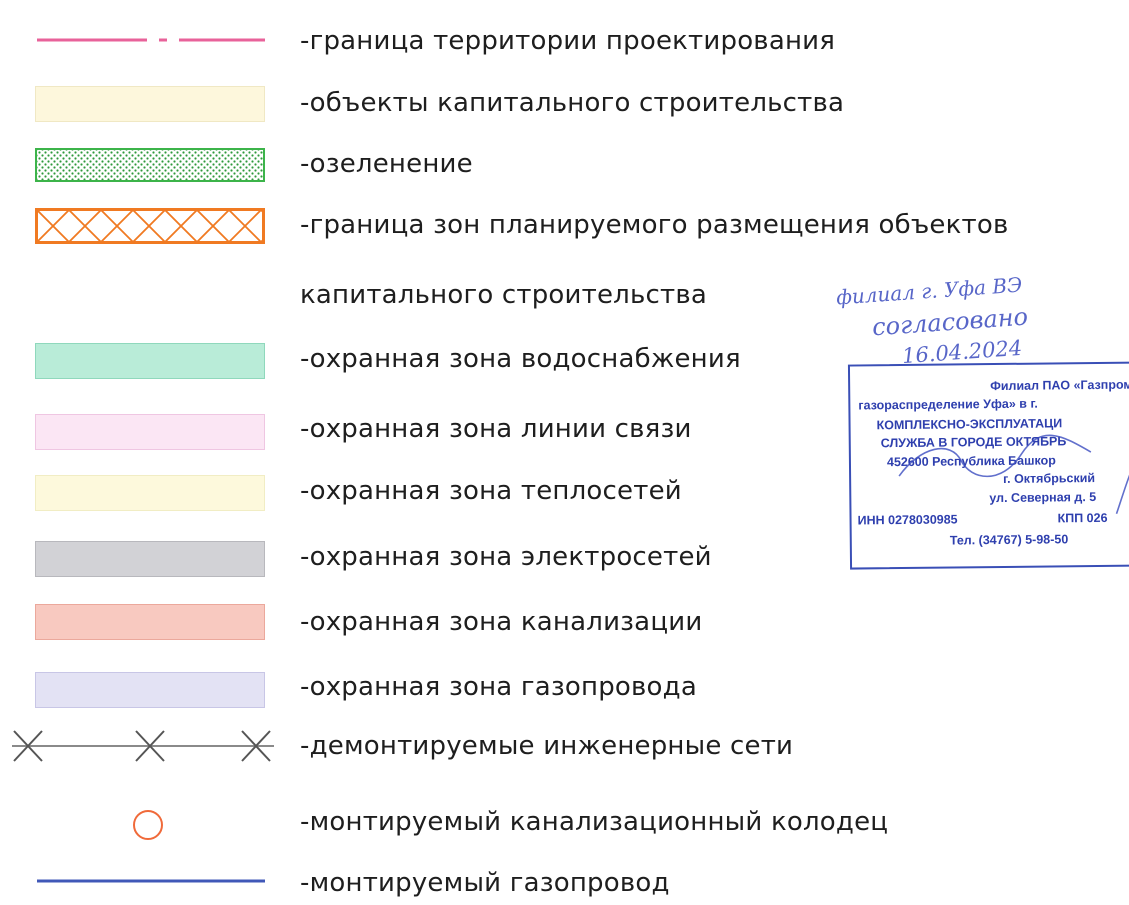  What do you see at coordinates (496, 429) in the screenshot?
I see `legend-label-communication: -охранная зона линии связи` at bounding box center [496, 429].